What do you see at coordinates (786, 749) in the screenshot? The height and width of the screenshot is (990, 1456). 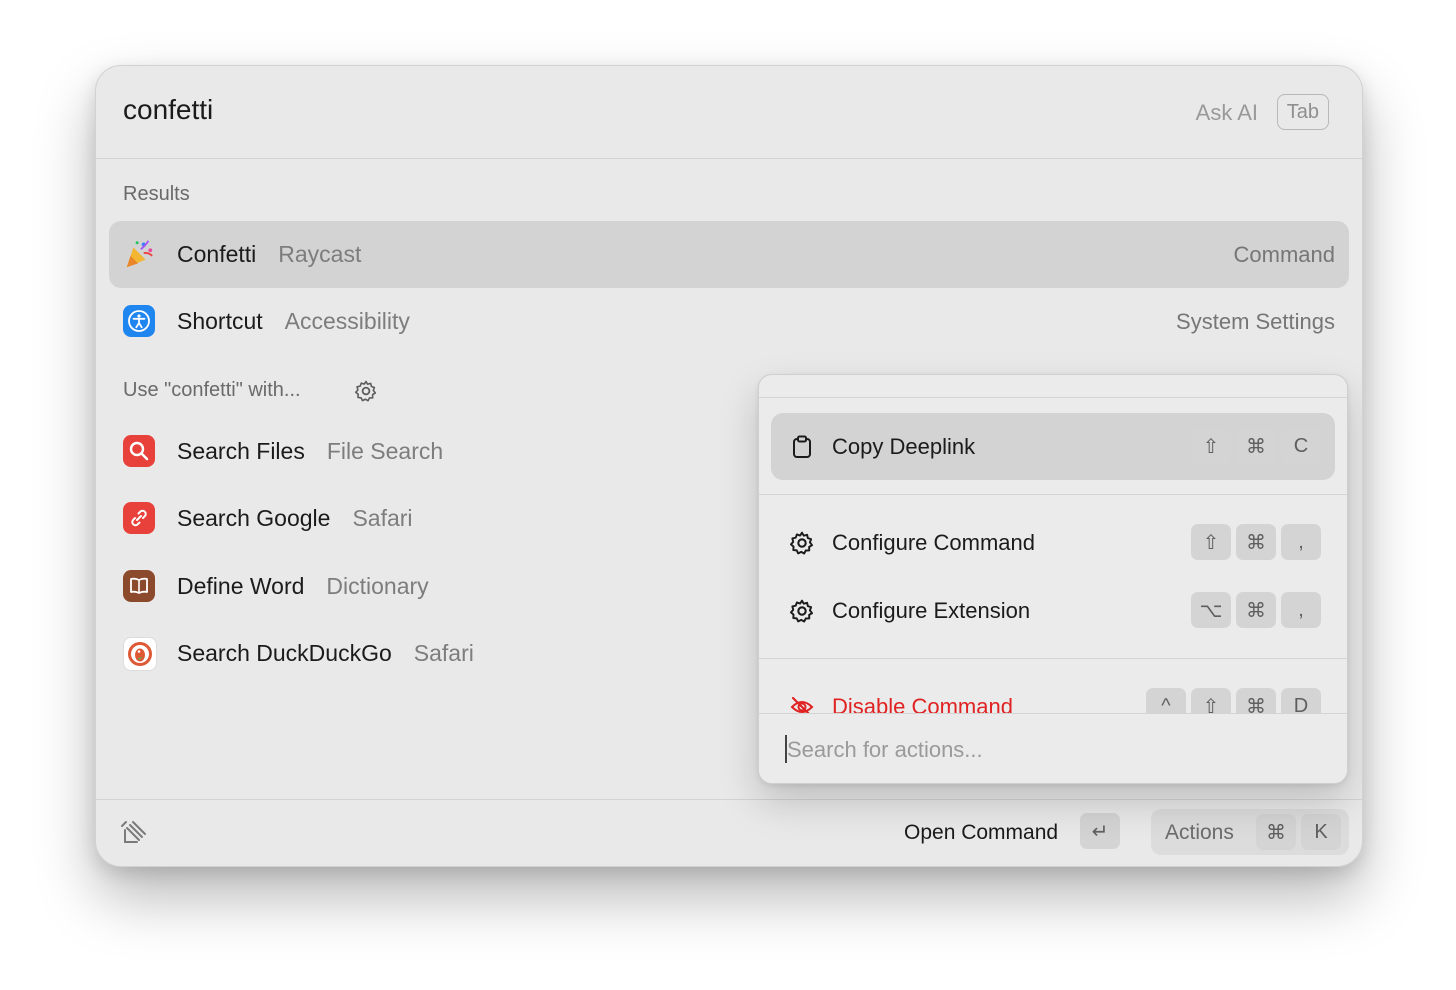 I see `text-caret` at bounding box center [786, 749].